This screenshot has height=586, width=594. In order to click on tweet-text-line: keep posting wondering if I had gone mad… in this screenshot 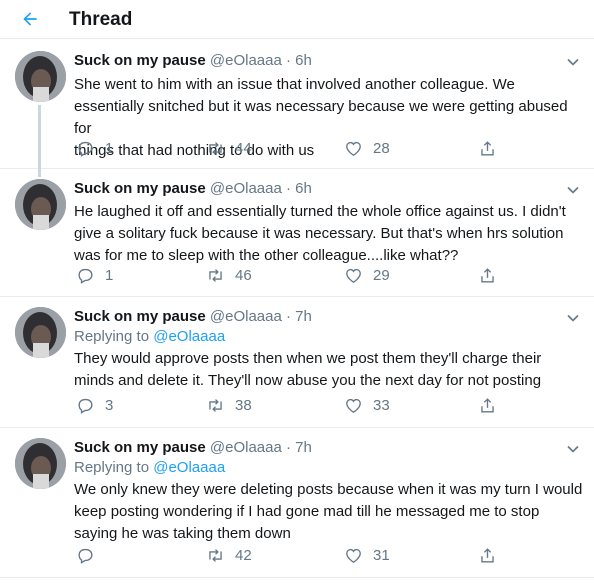, I will do `click(307, 511)`.